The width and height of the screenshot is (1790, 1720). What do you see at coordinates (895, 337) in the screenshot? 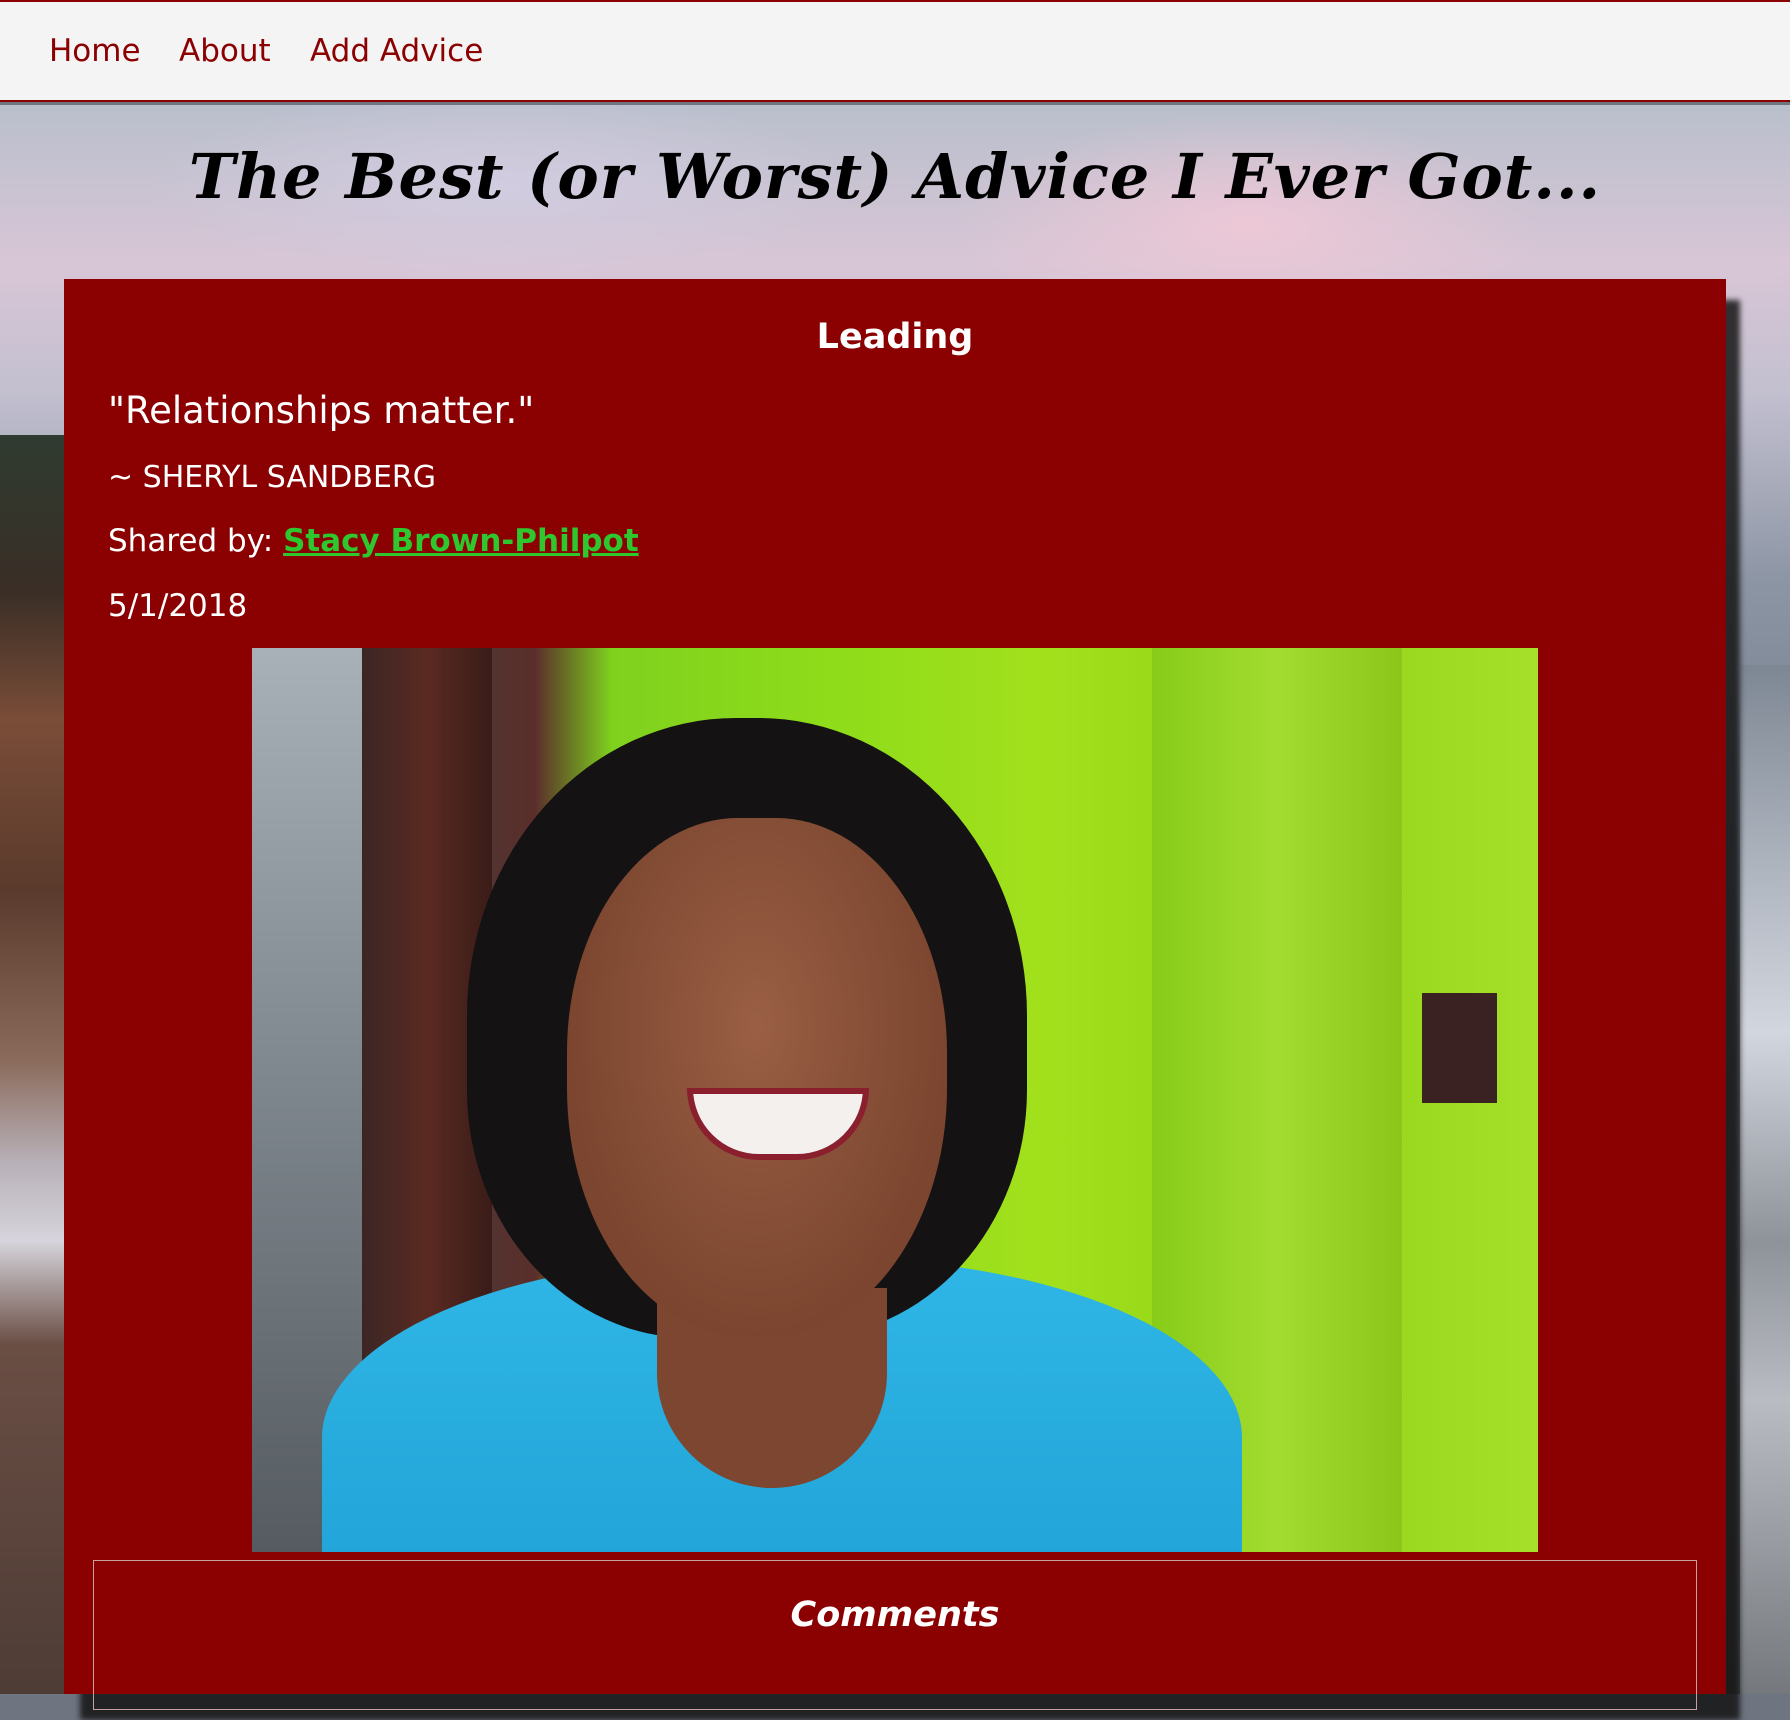
I see `advice-category-heading: Leading` at bounding box center [895, 337].